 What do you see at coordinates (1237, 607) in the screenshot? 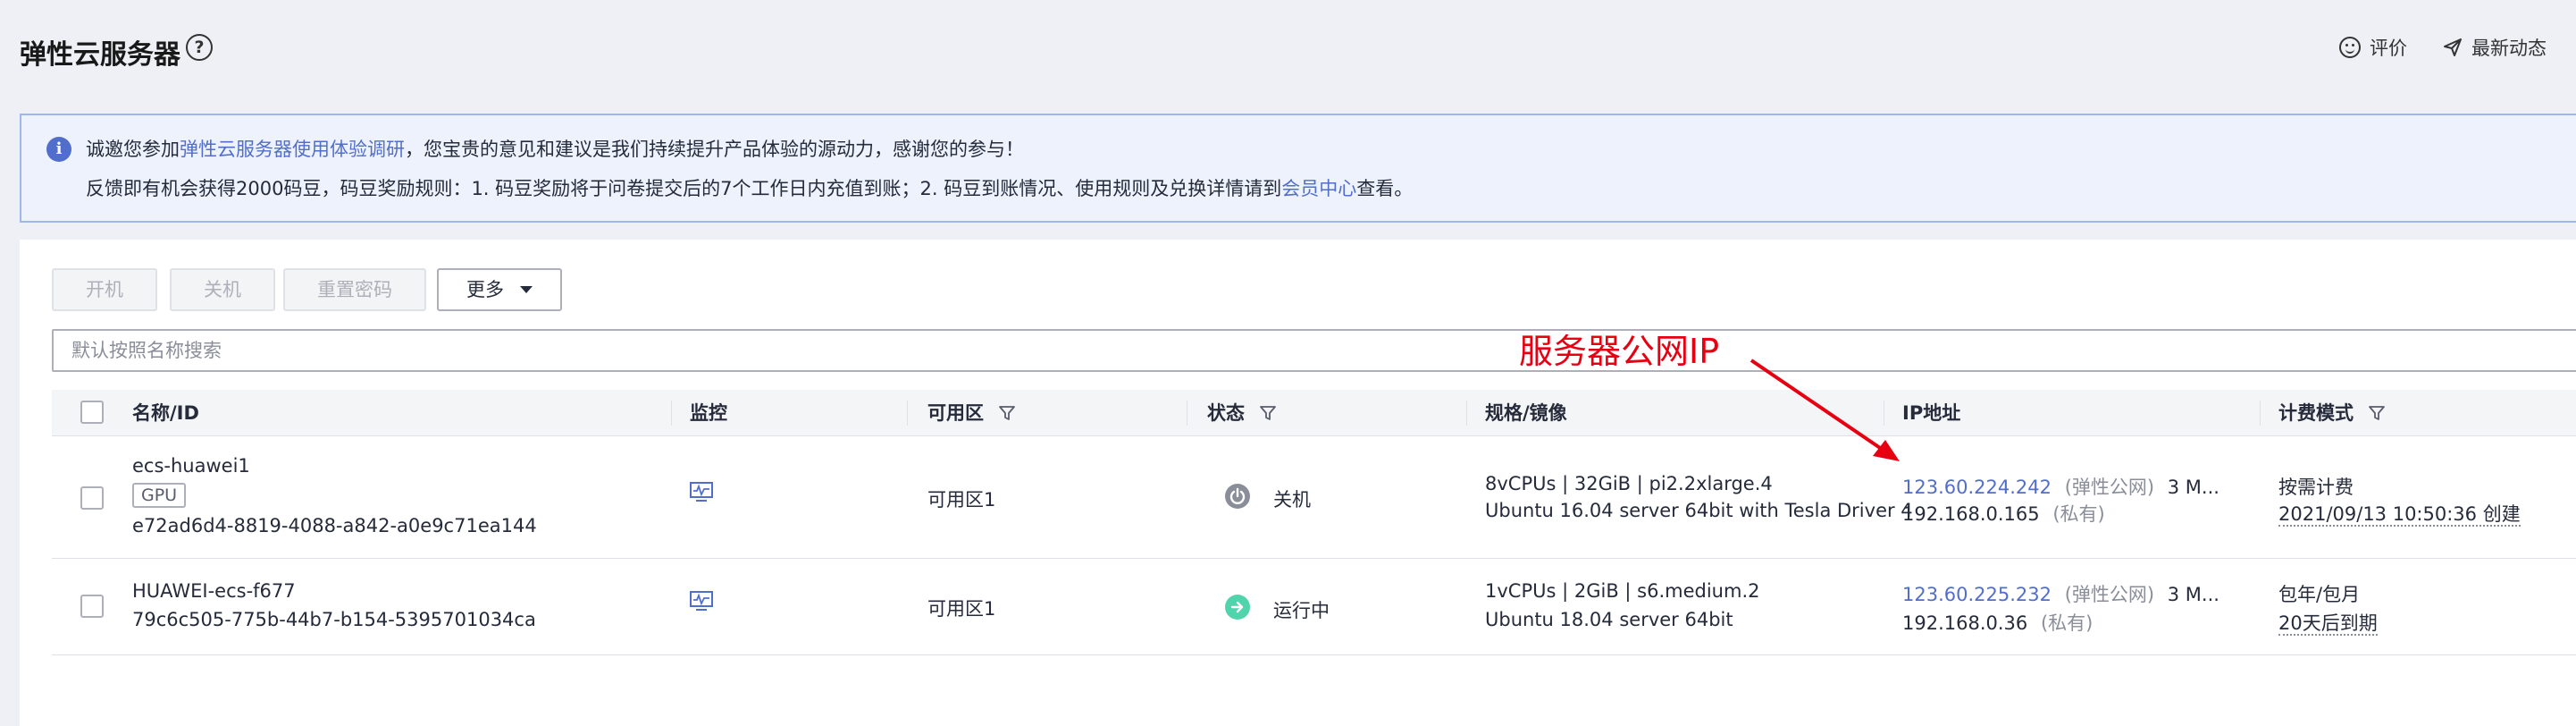
I see `running-icon` at bounding box center [1237, 607].